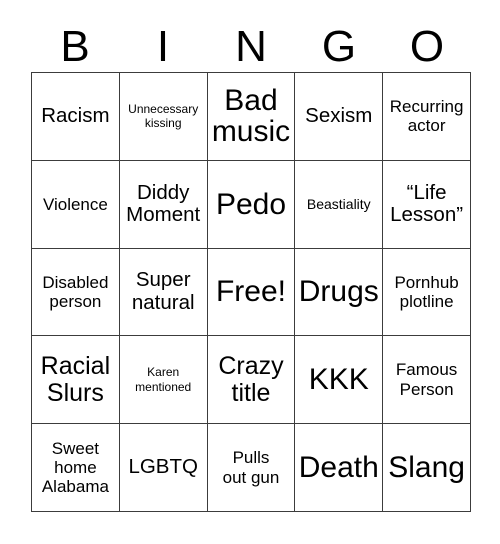 Image resolution: width=500 pixels, height=544 pixels. I want to click on bingo-cell: Recurring actor, so click(427, 117).